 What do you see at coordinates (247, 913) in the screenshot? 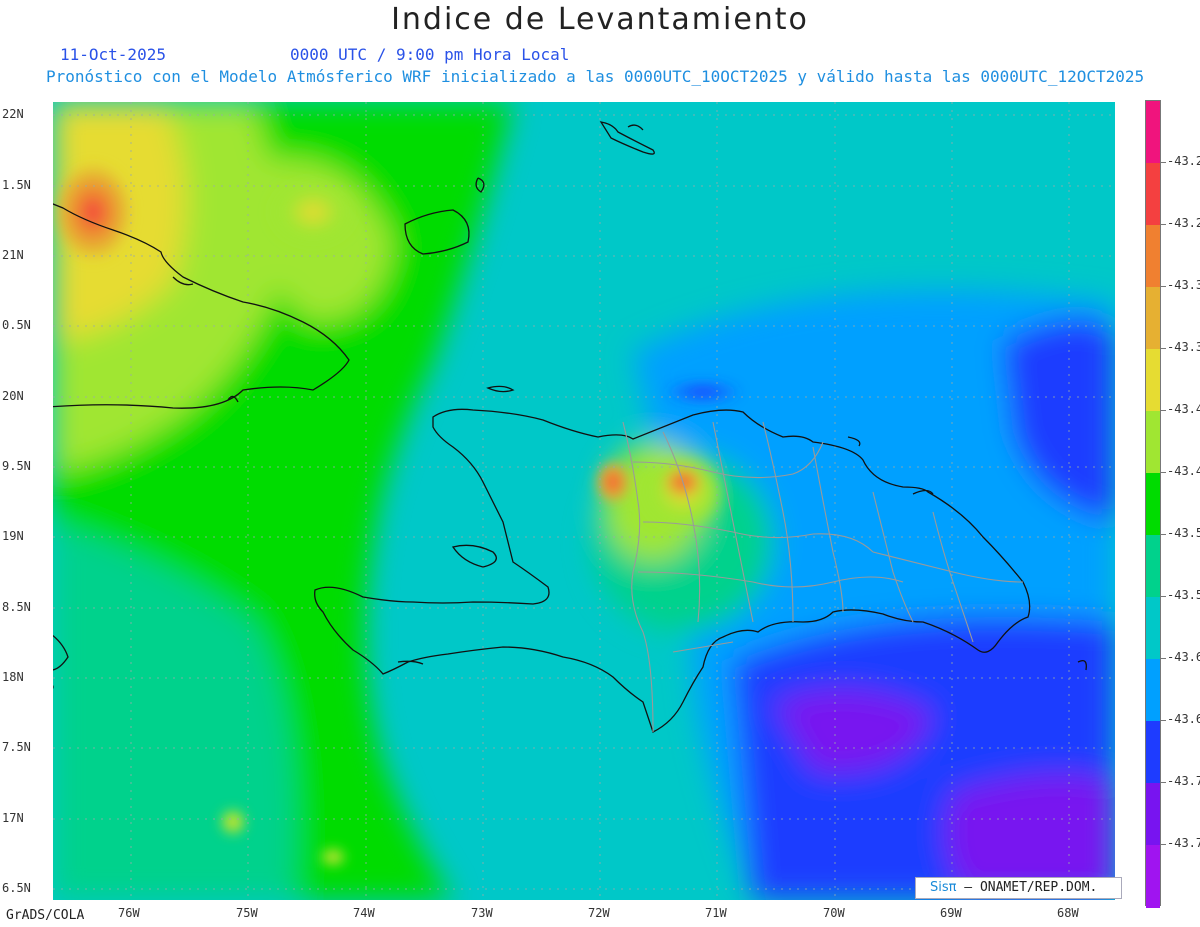
I see `lon-label: 75W` at bounding box center [247, 913].